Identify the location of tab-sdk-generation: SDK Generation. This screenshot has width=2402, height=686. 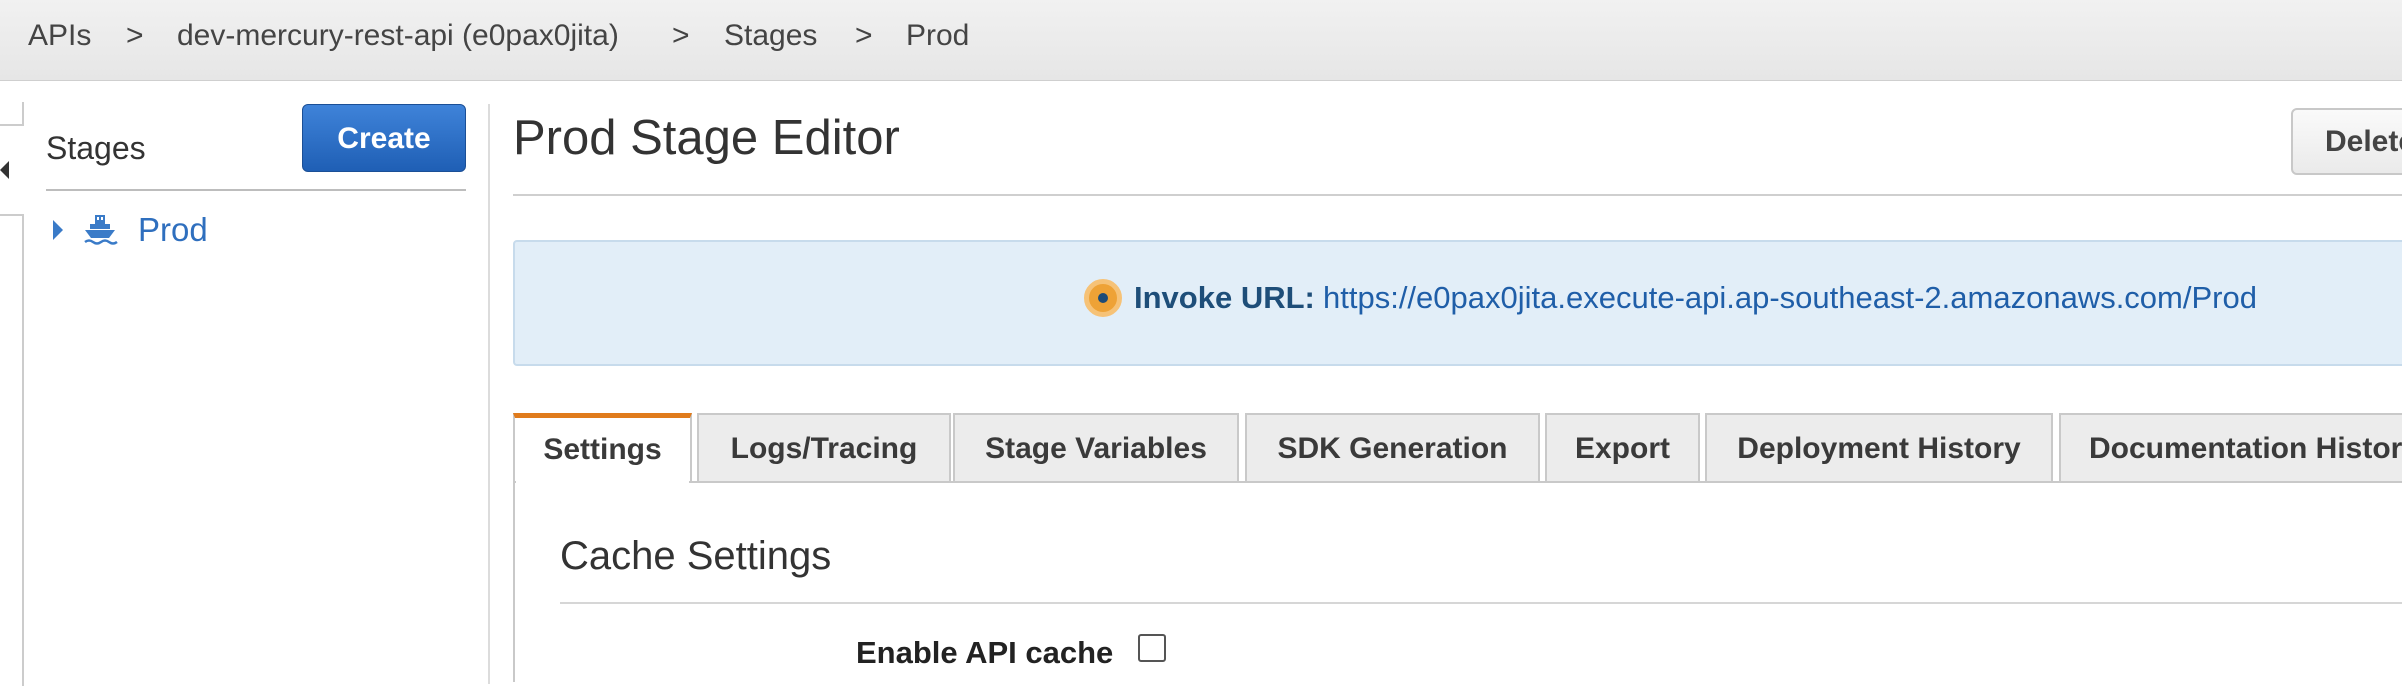
(1392, 448).